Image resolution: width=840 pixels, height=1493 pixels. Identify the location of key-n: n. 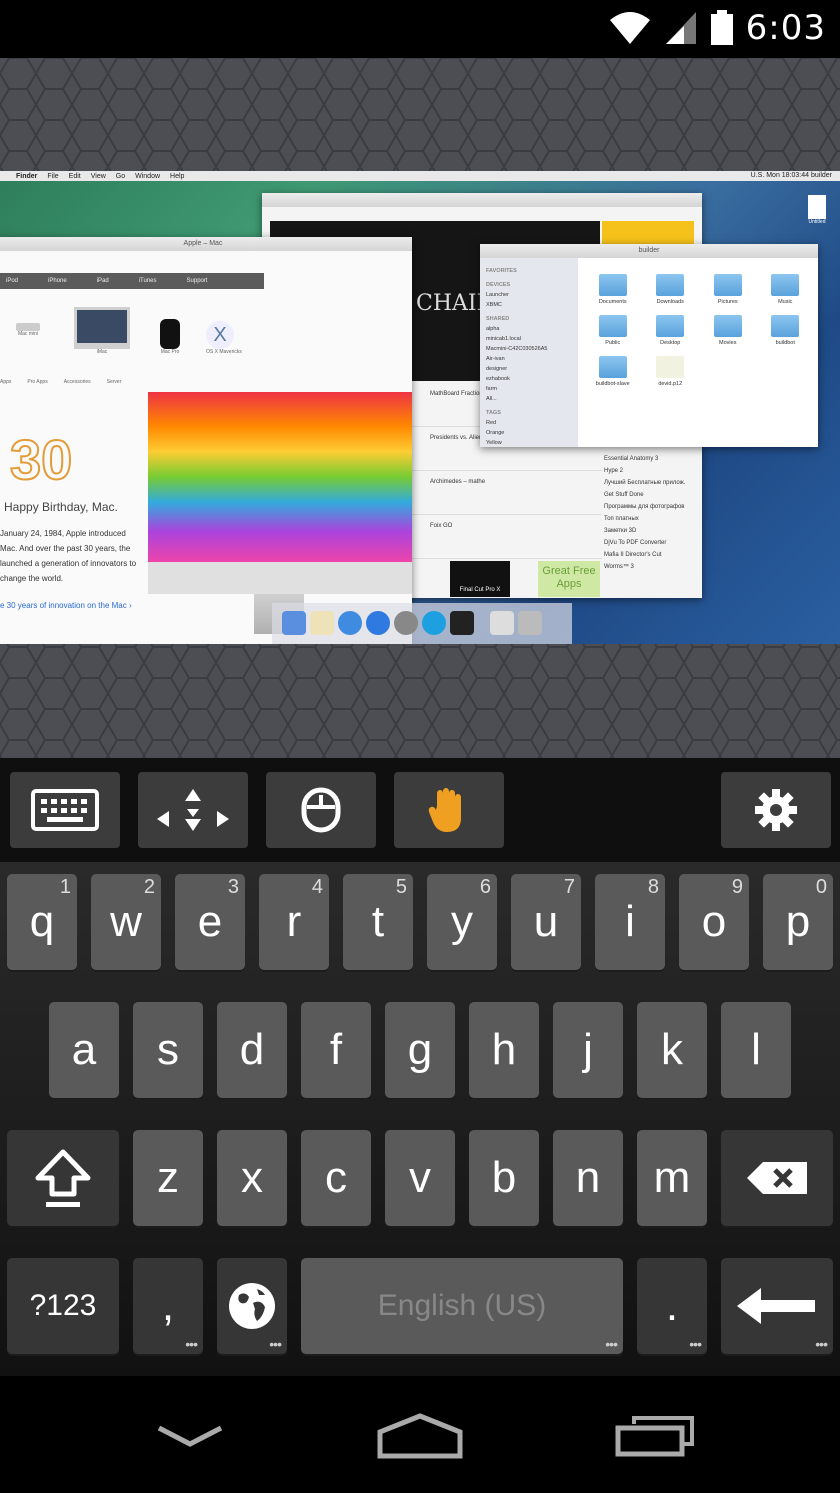
(588, 1178).